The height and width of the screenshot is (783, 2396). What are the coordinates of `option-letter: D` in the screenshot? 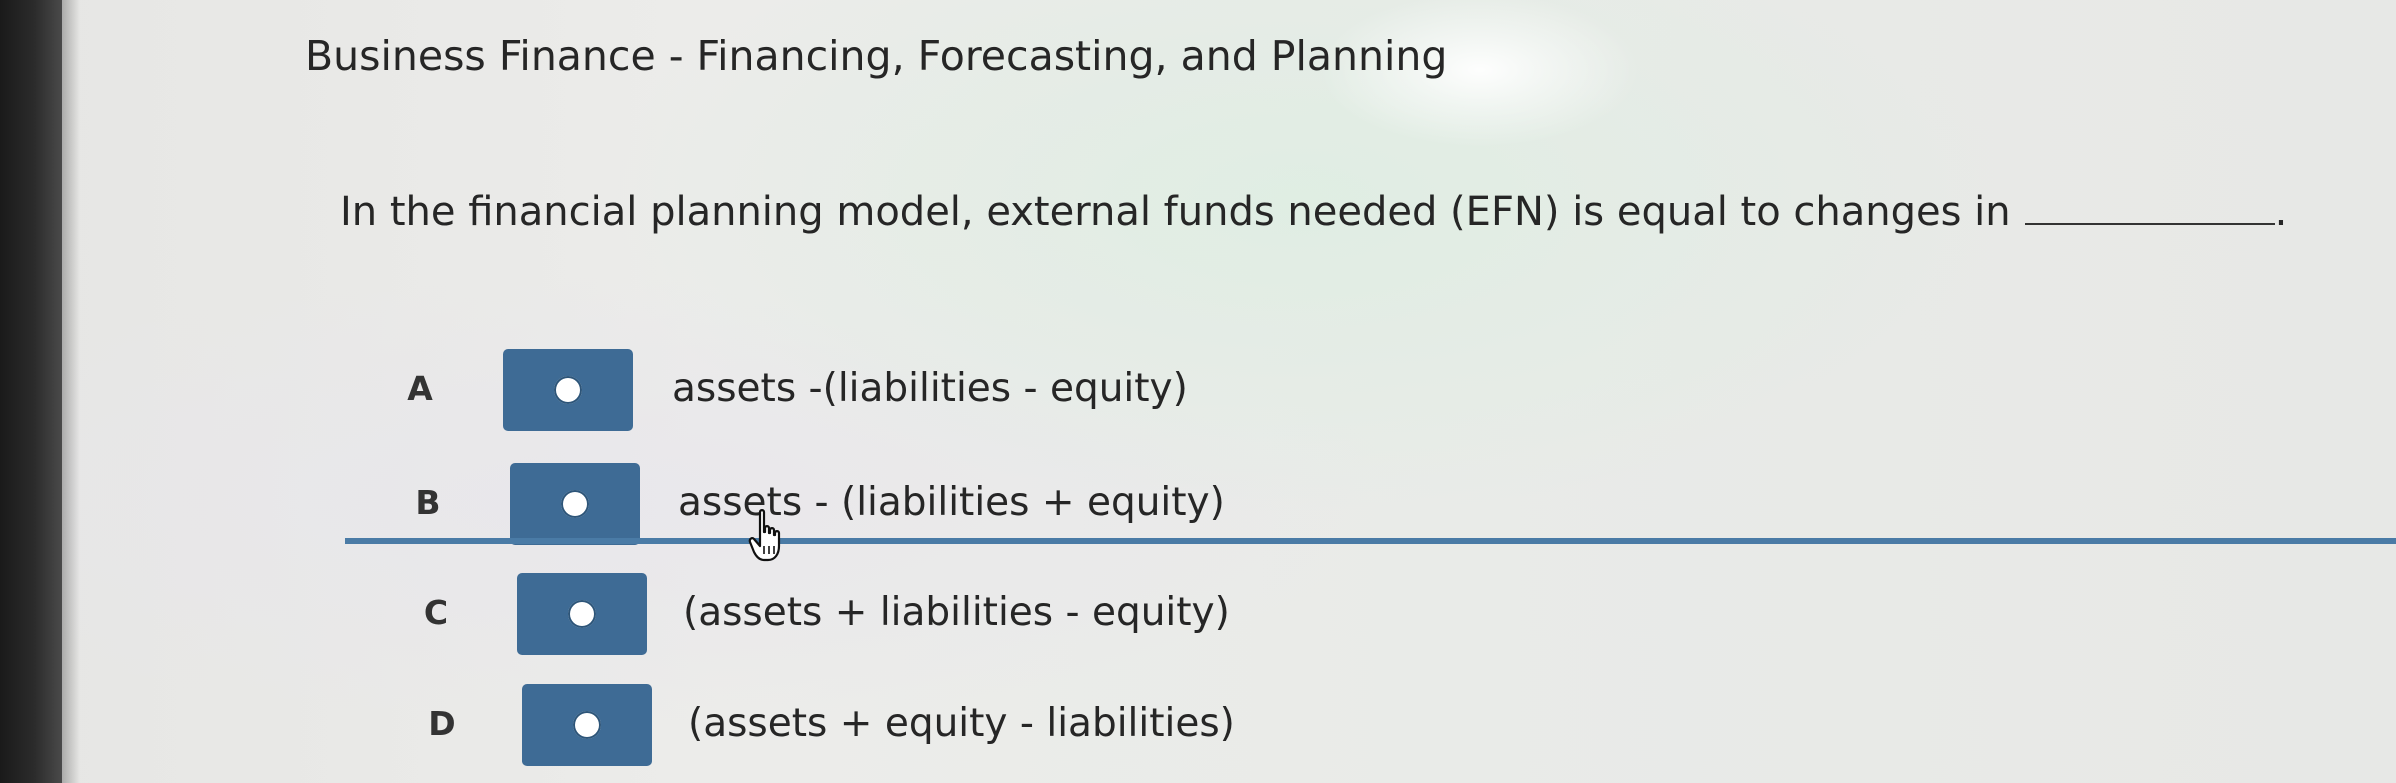 It's located at (442, 723).